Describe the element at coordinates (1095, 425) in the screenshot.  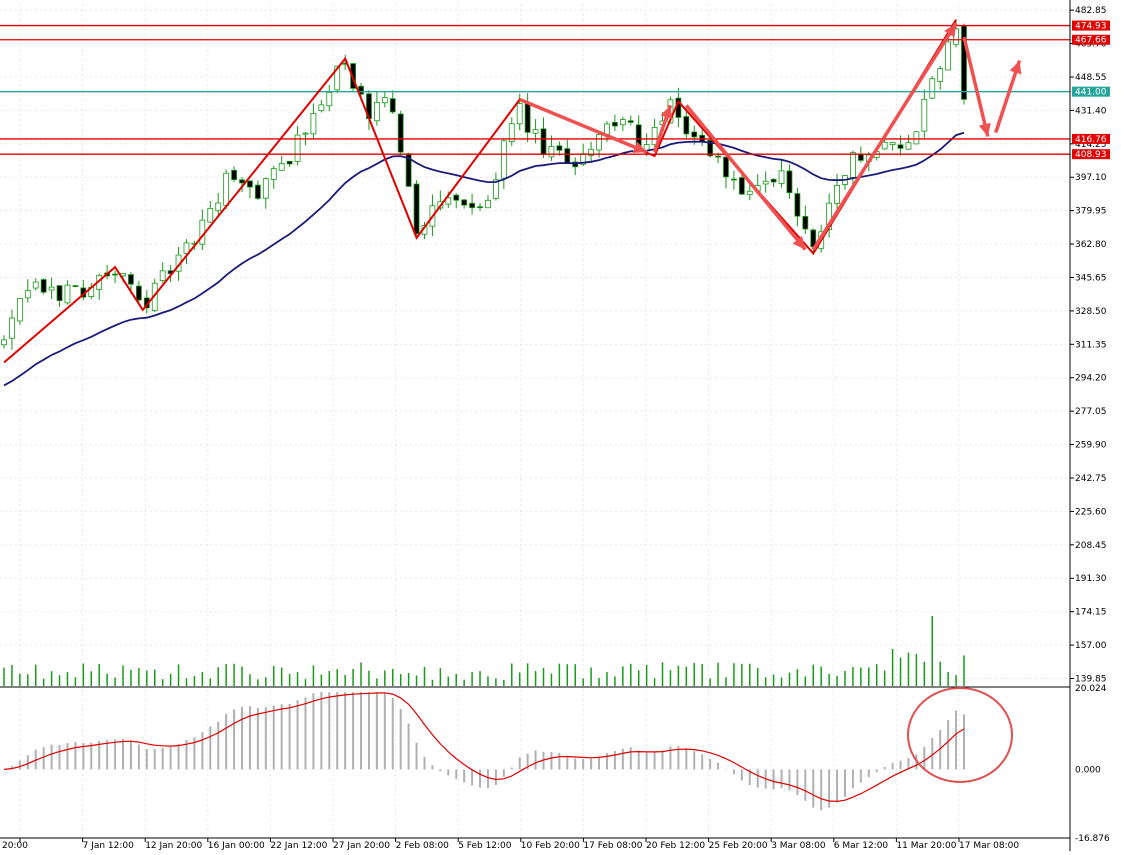
I see `price-axis-background` at that location.